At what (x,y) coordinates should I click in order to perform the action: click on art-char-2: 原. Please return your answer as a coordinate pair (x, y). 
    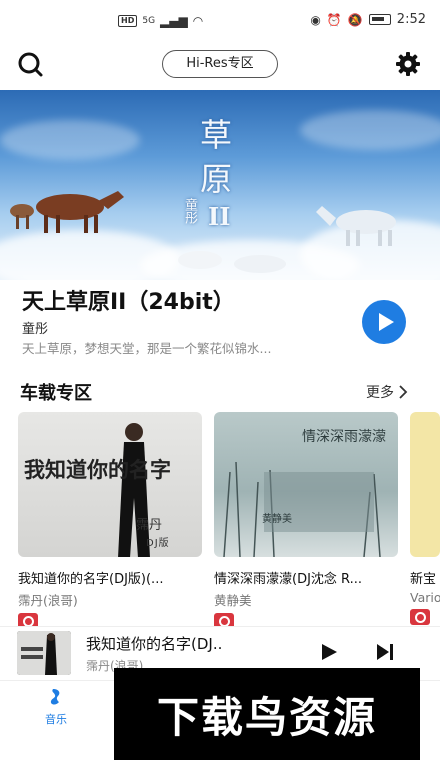
    Looking at the image, I should click on (216, 179).